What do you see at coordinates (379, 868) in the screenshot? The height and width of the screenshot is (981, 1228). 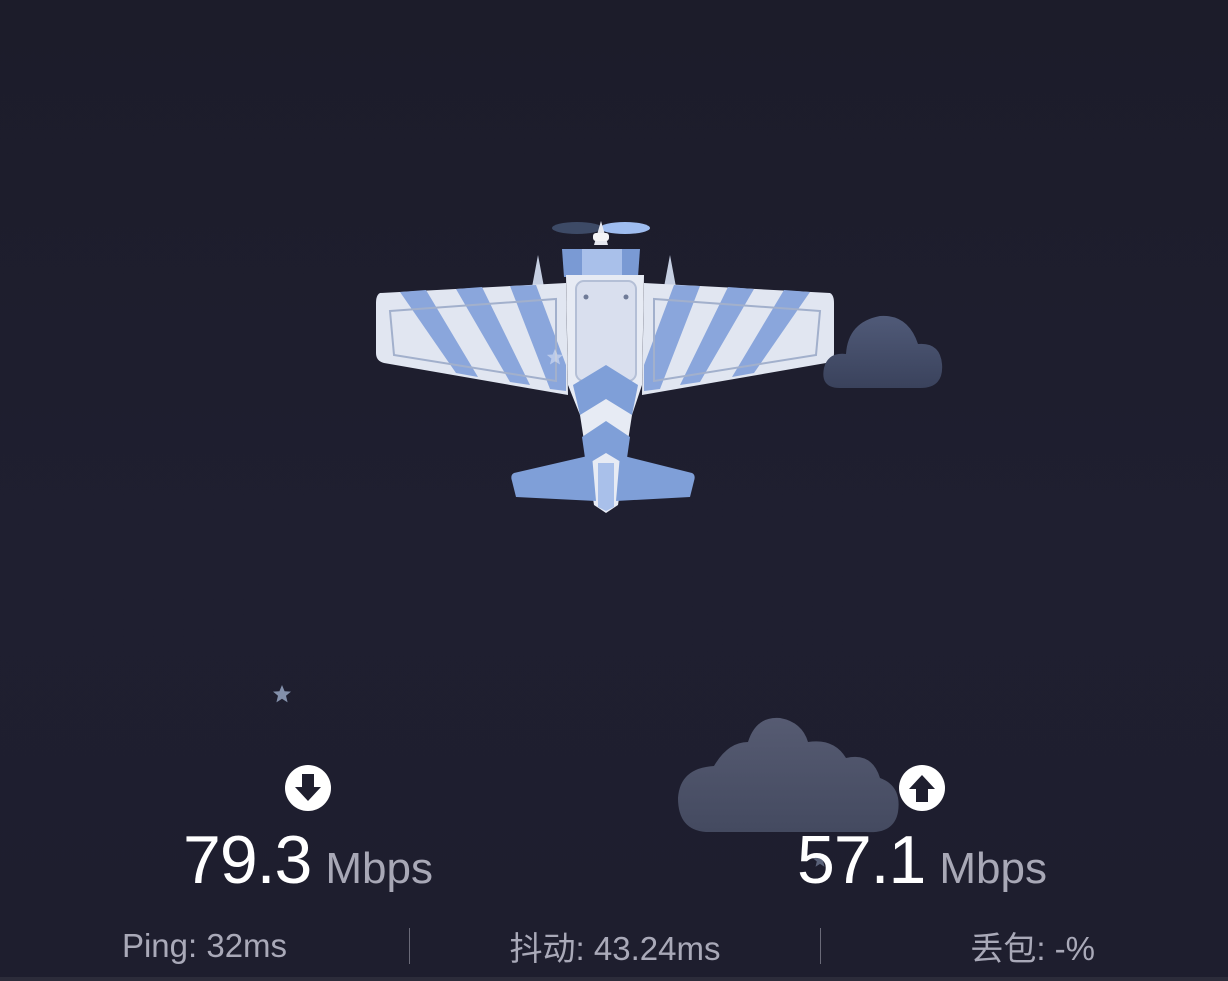 I see `download-speed-unit: Mbps` at bounding box center [379, 868].